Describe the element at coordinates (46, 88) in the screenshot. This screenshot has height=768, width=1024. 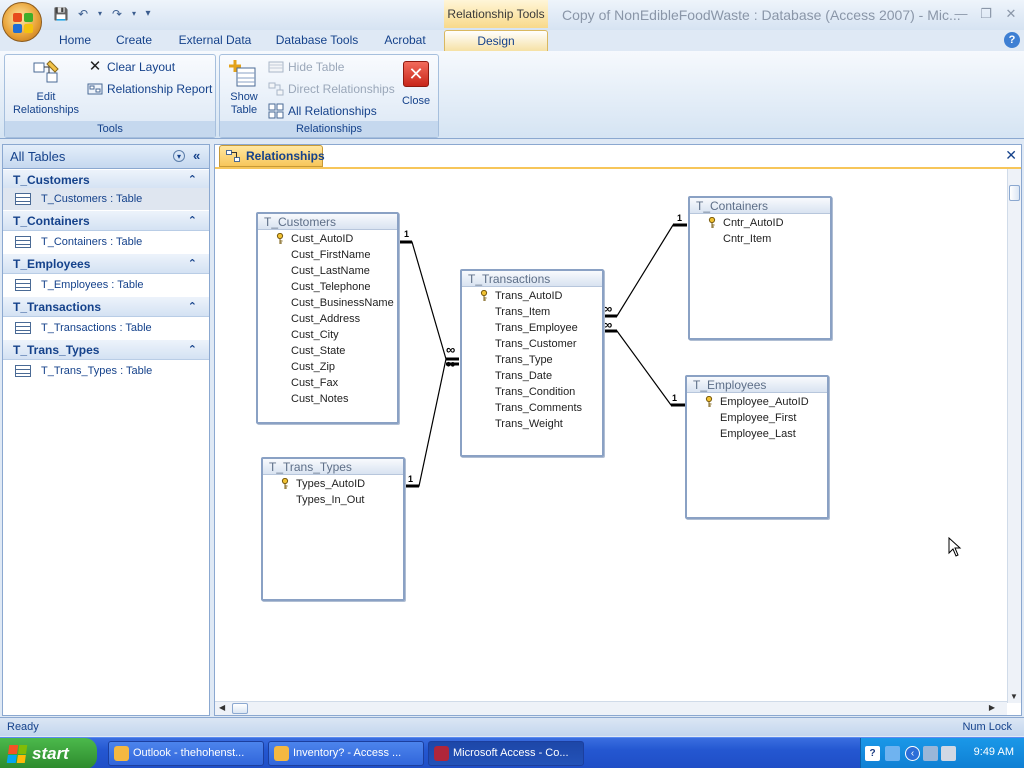
I see `edit-relationships-button: Edit Relationships` at that location.